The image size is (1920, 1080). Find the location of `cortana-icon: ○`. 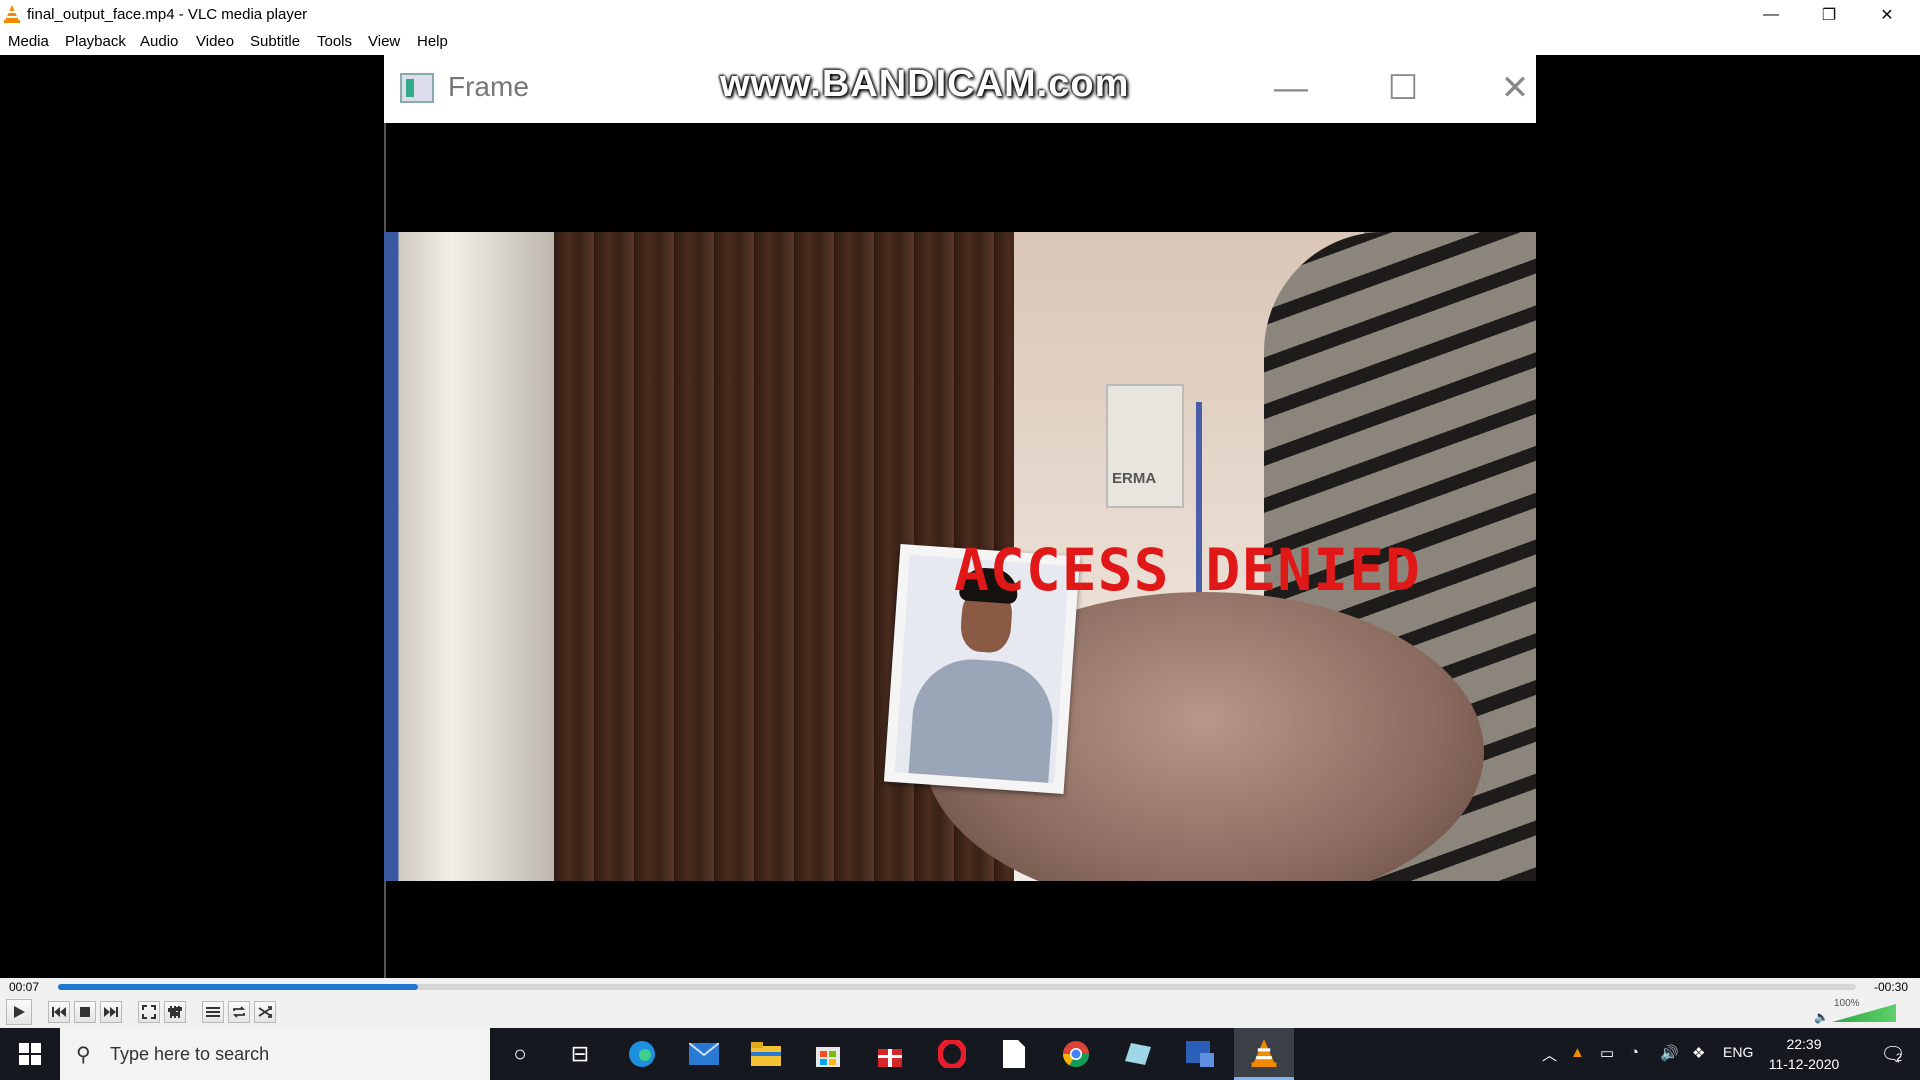

cortana-icon: ○ is located at coordinates (520, 1054).